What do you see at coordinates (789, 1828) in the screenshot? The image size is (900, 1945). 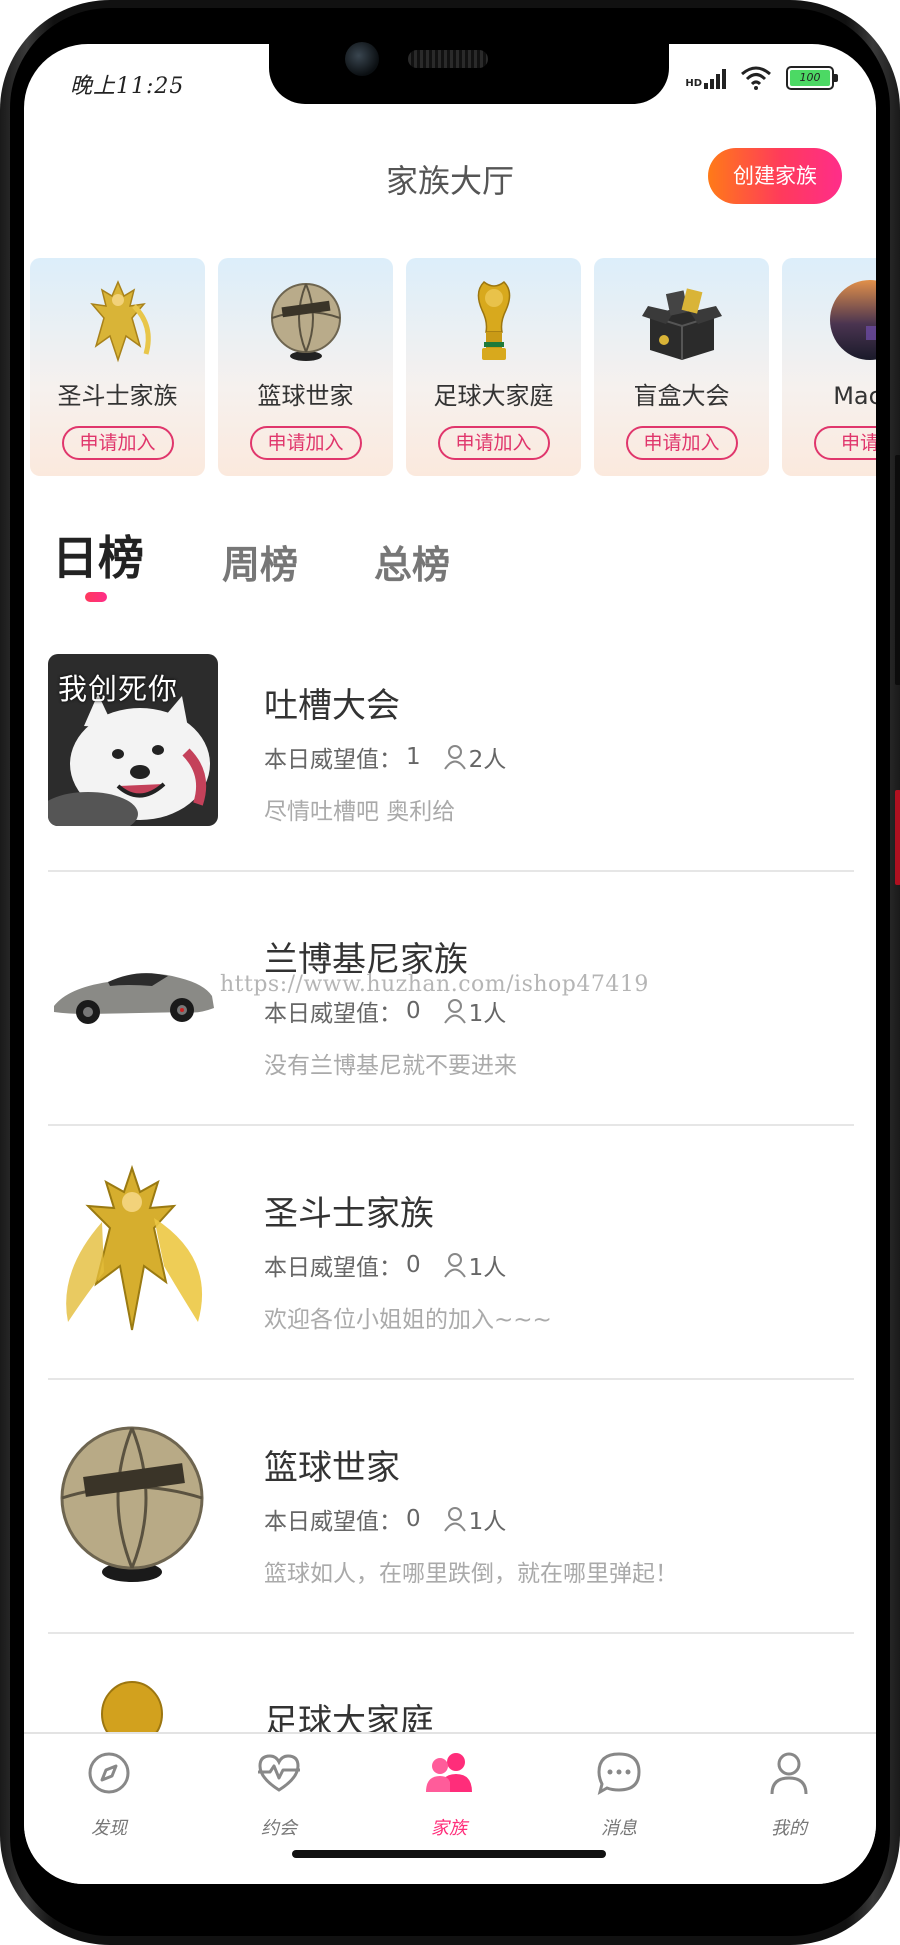 I see `nav-label: 我的` at bounding box center [789, 1828].